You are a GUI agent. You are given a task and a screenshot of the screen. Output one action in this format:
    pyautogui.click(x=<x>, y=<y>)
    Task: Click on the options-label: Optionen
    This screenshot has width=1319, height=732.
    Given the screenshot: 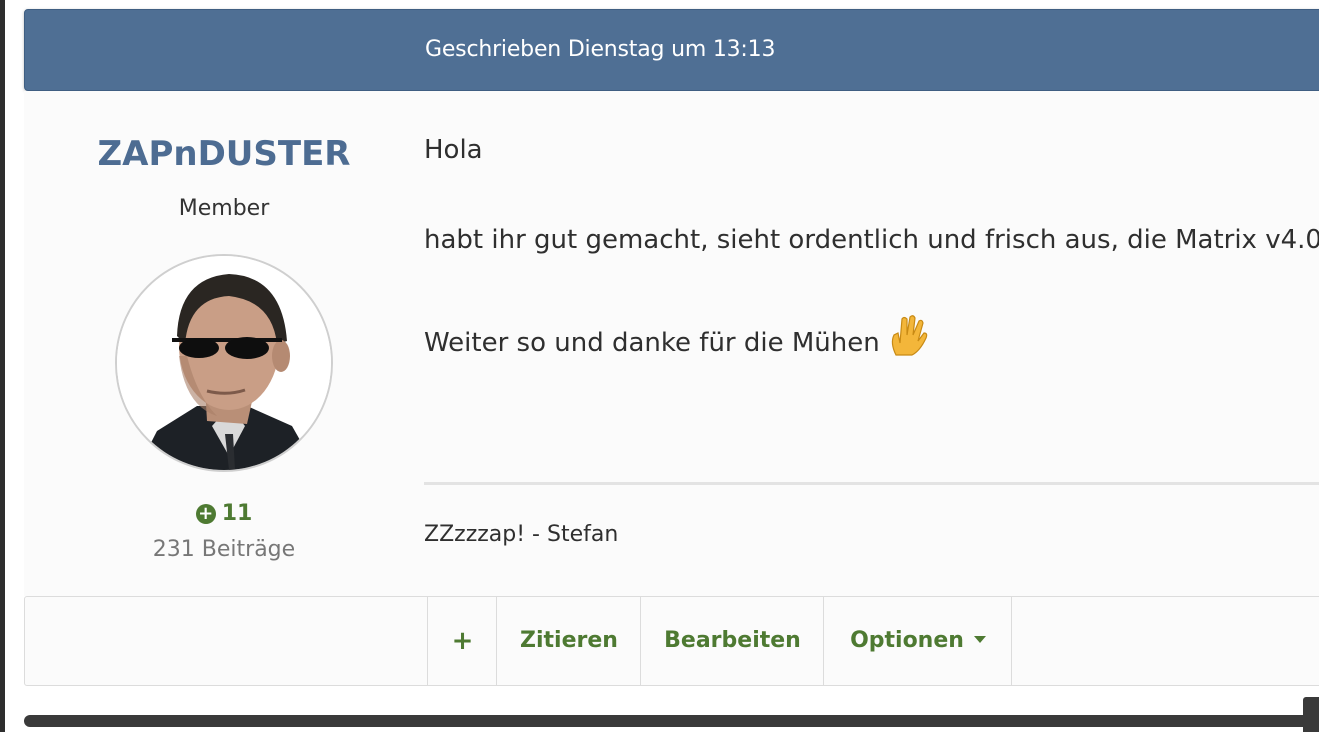 What is the action you would take?
    pyautogui.click(x=907, y=640)
    